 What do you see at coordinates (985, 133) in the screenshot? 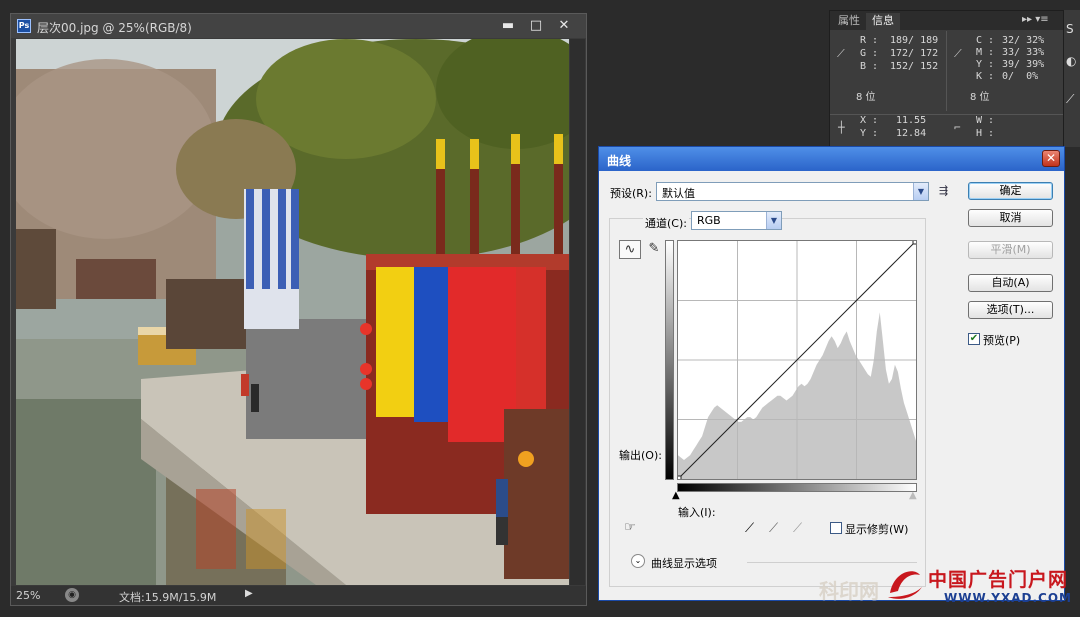
I see `info-h-label: H :` at bounding box center [985, 133].